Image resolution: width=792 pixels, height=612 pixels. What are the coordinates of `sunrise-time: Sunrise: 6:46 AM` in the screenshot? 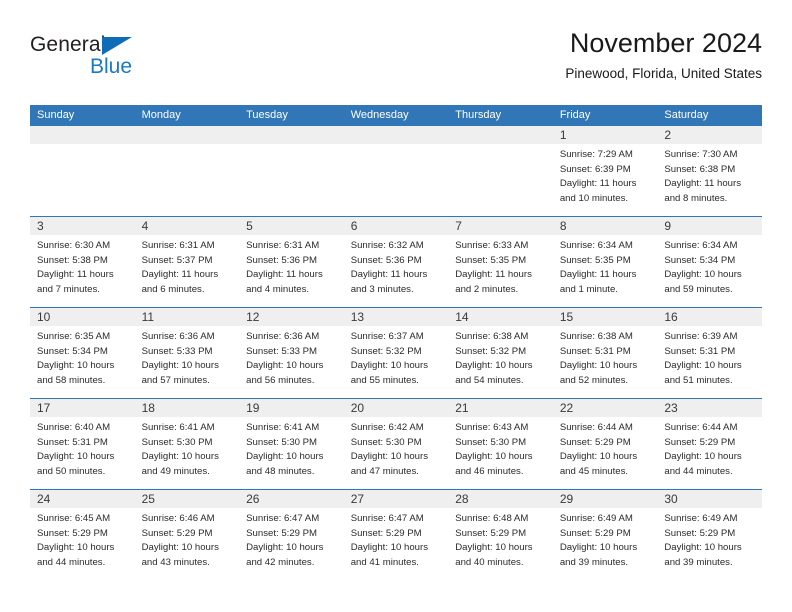 It's located at (178, 518).